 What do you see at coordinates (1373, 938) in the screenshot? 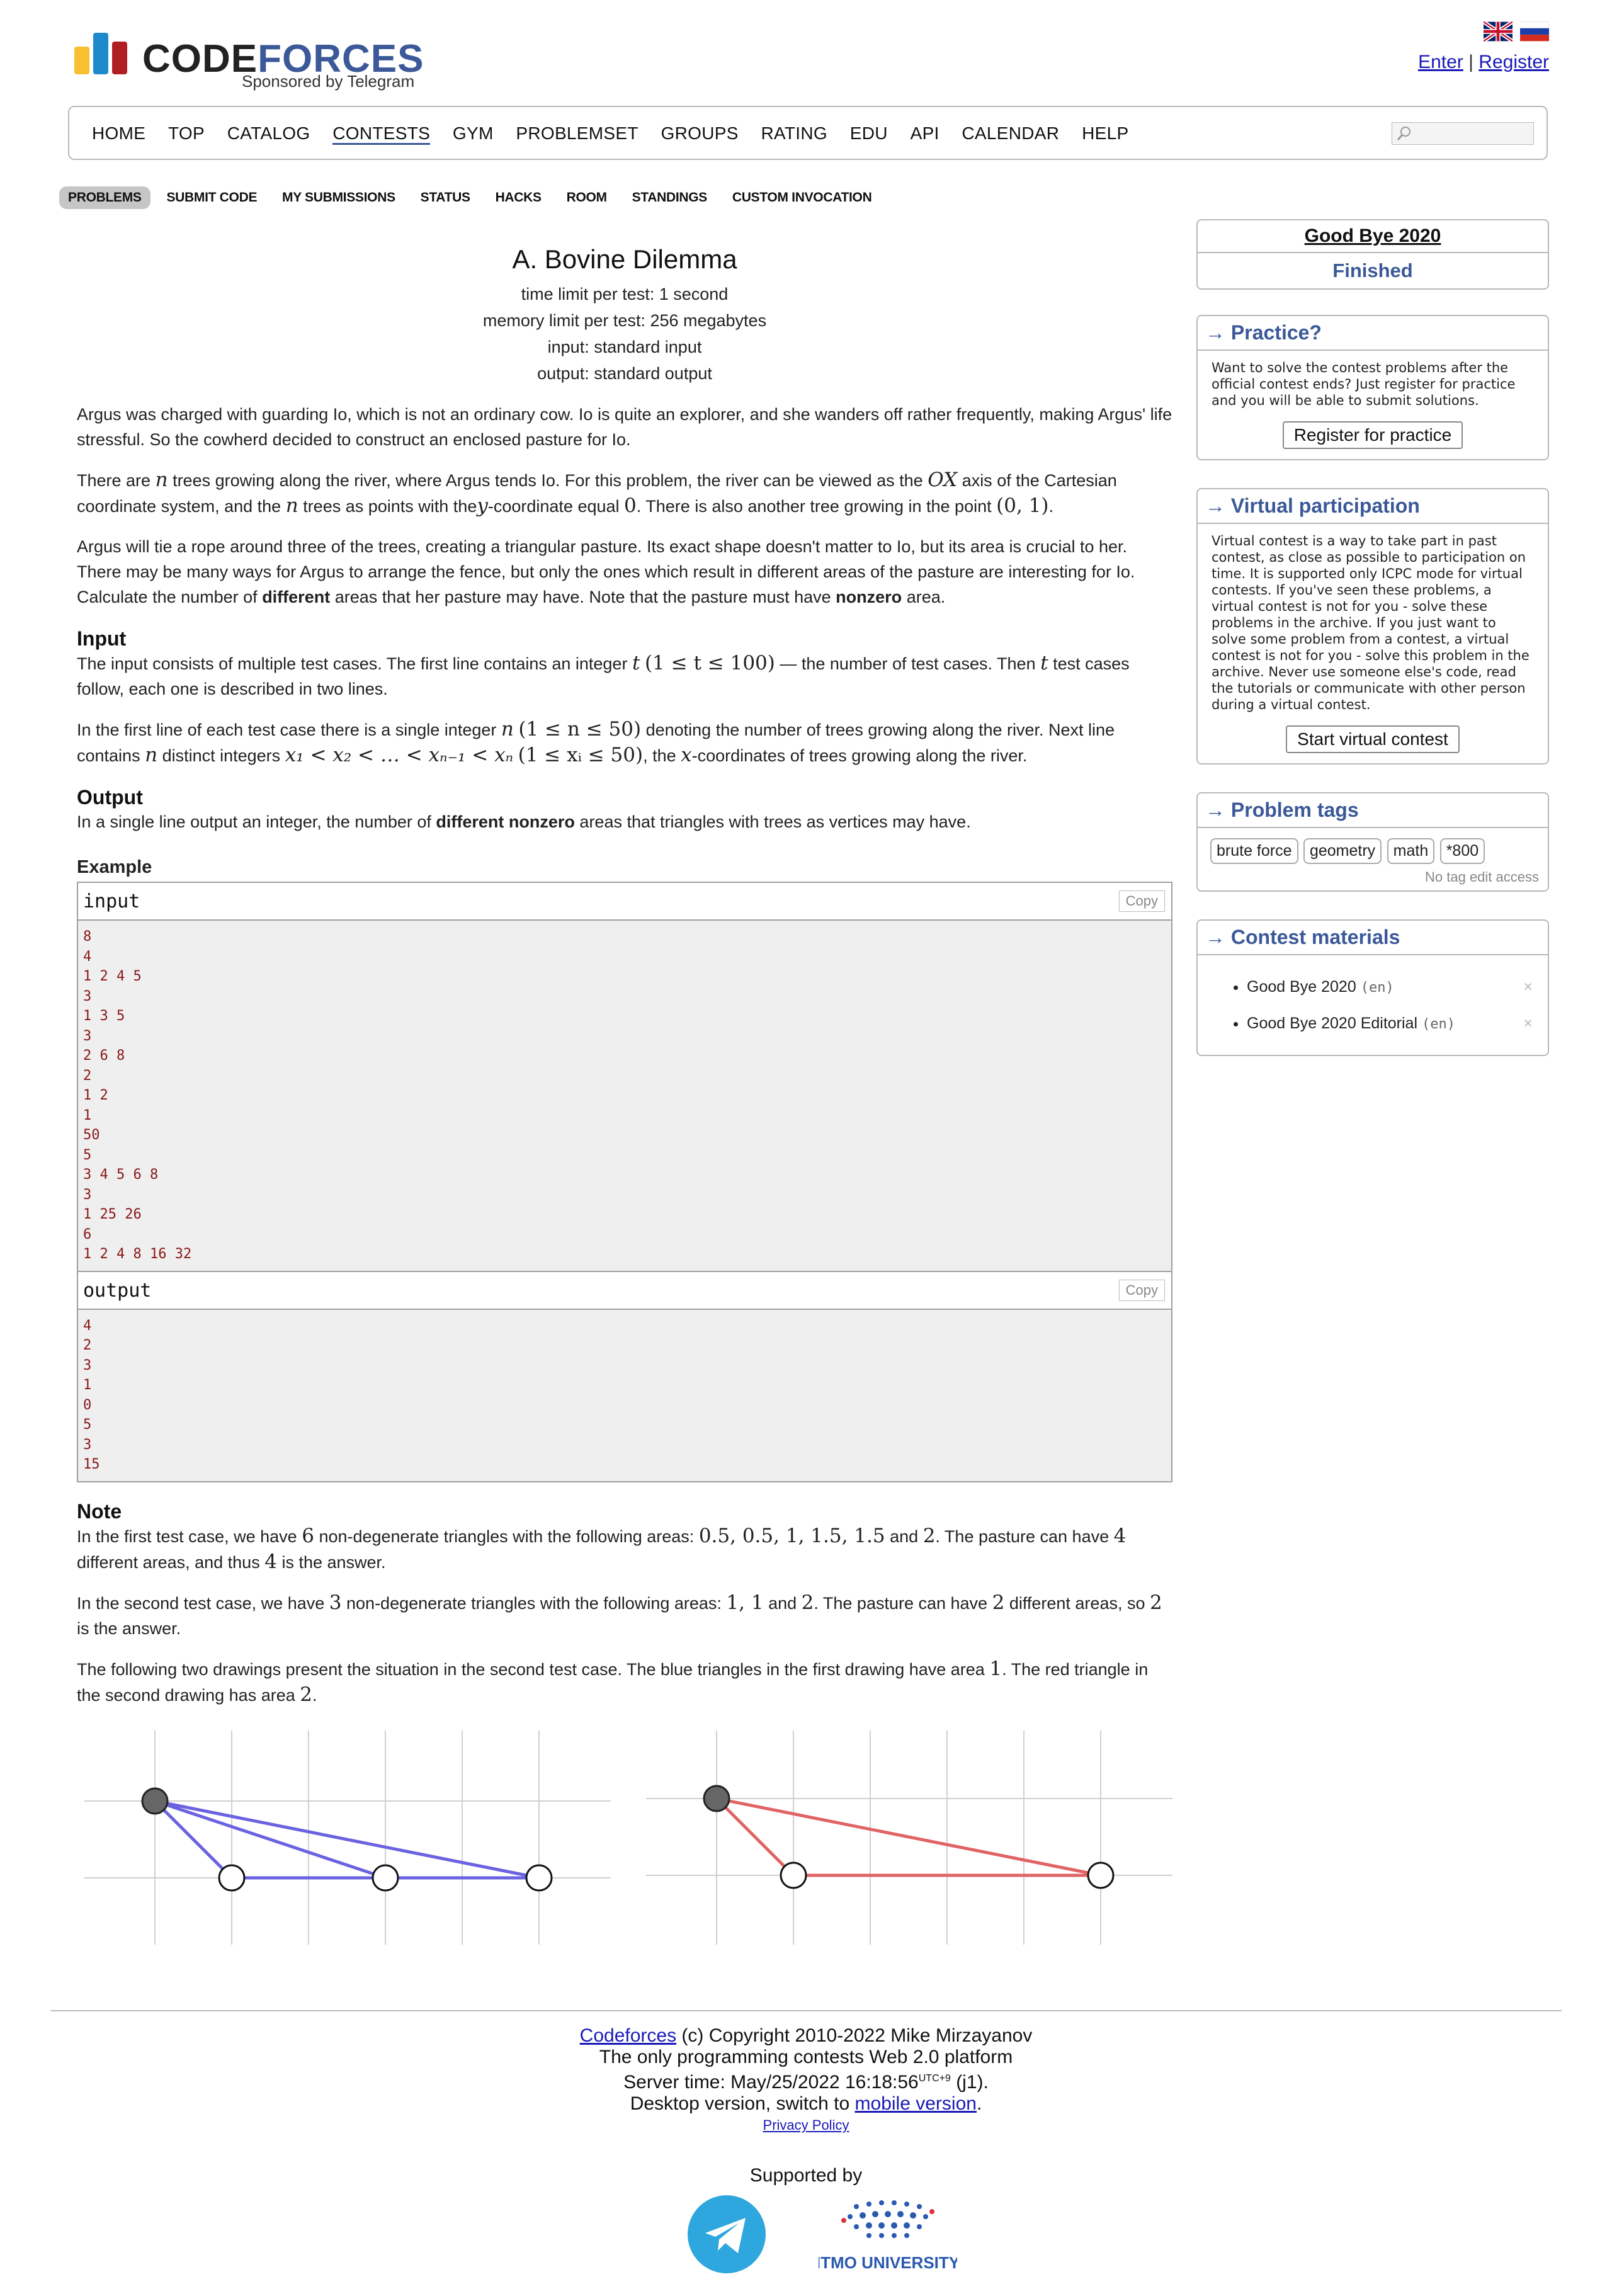
I see `materials-title: → Contest materials` at bounding box center [1373, 938].